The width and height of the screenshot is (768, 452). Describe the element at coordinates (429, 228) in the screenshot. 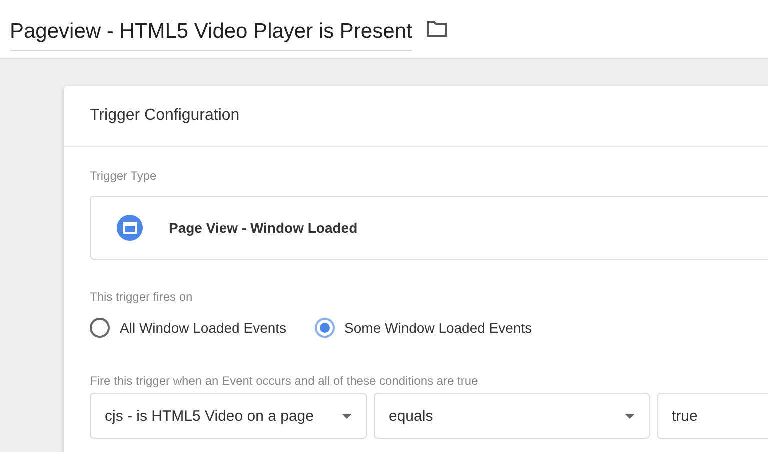

I see `trigger-type-selector: Page View - Window Loaded` at that location.